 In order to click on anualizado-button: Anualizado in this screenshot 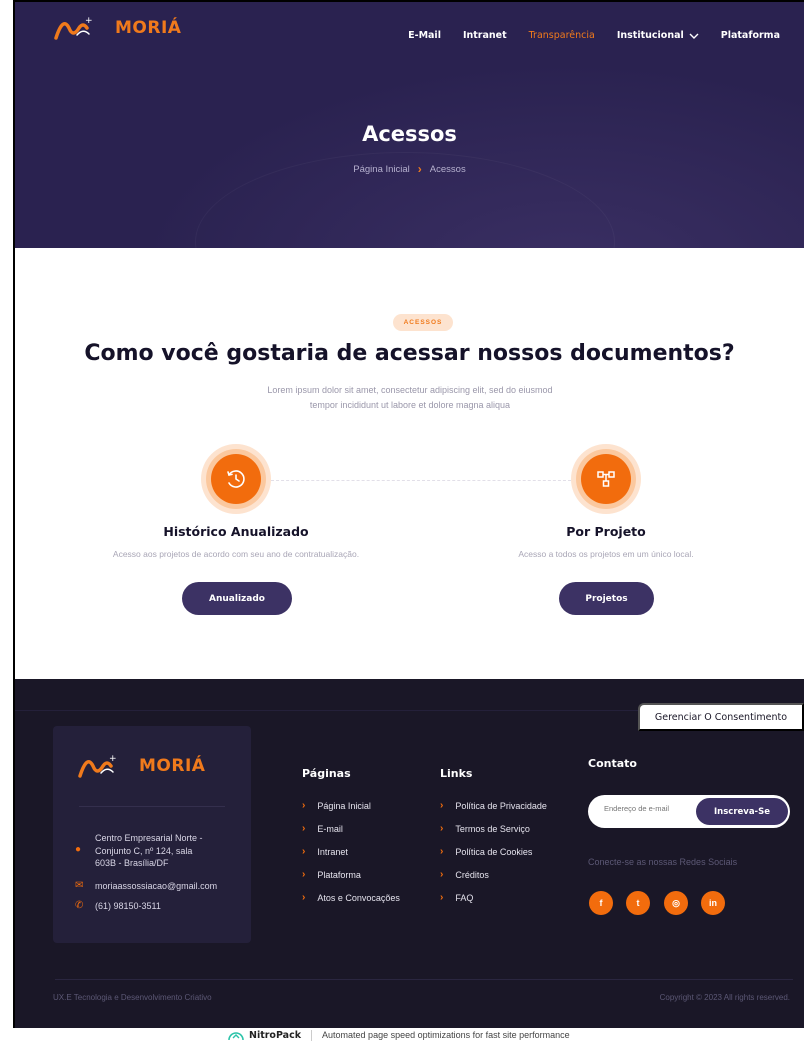, I will do `click(237, 598)`.